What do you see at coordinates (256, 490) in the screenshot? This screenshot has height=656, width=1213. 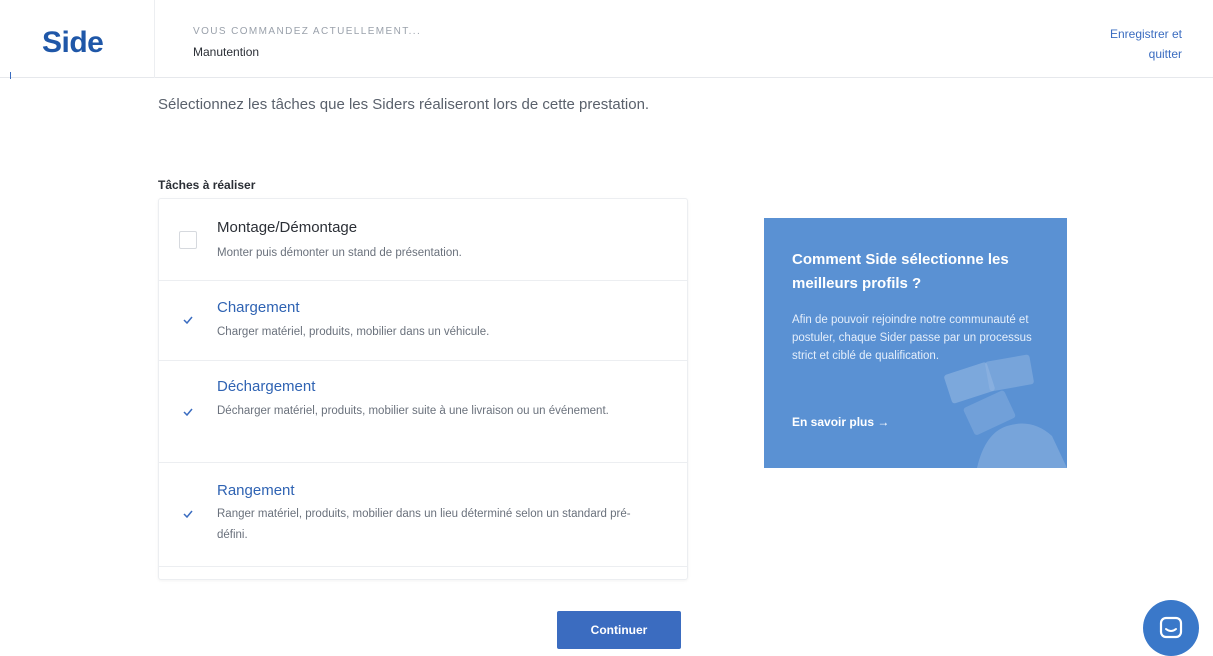 I see `task-title: Rangement` at bounding box center [256, 490].